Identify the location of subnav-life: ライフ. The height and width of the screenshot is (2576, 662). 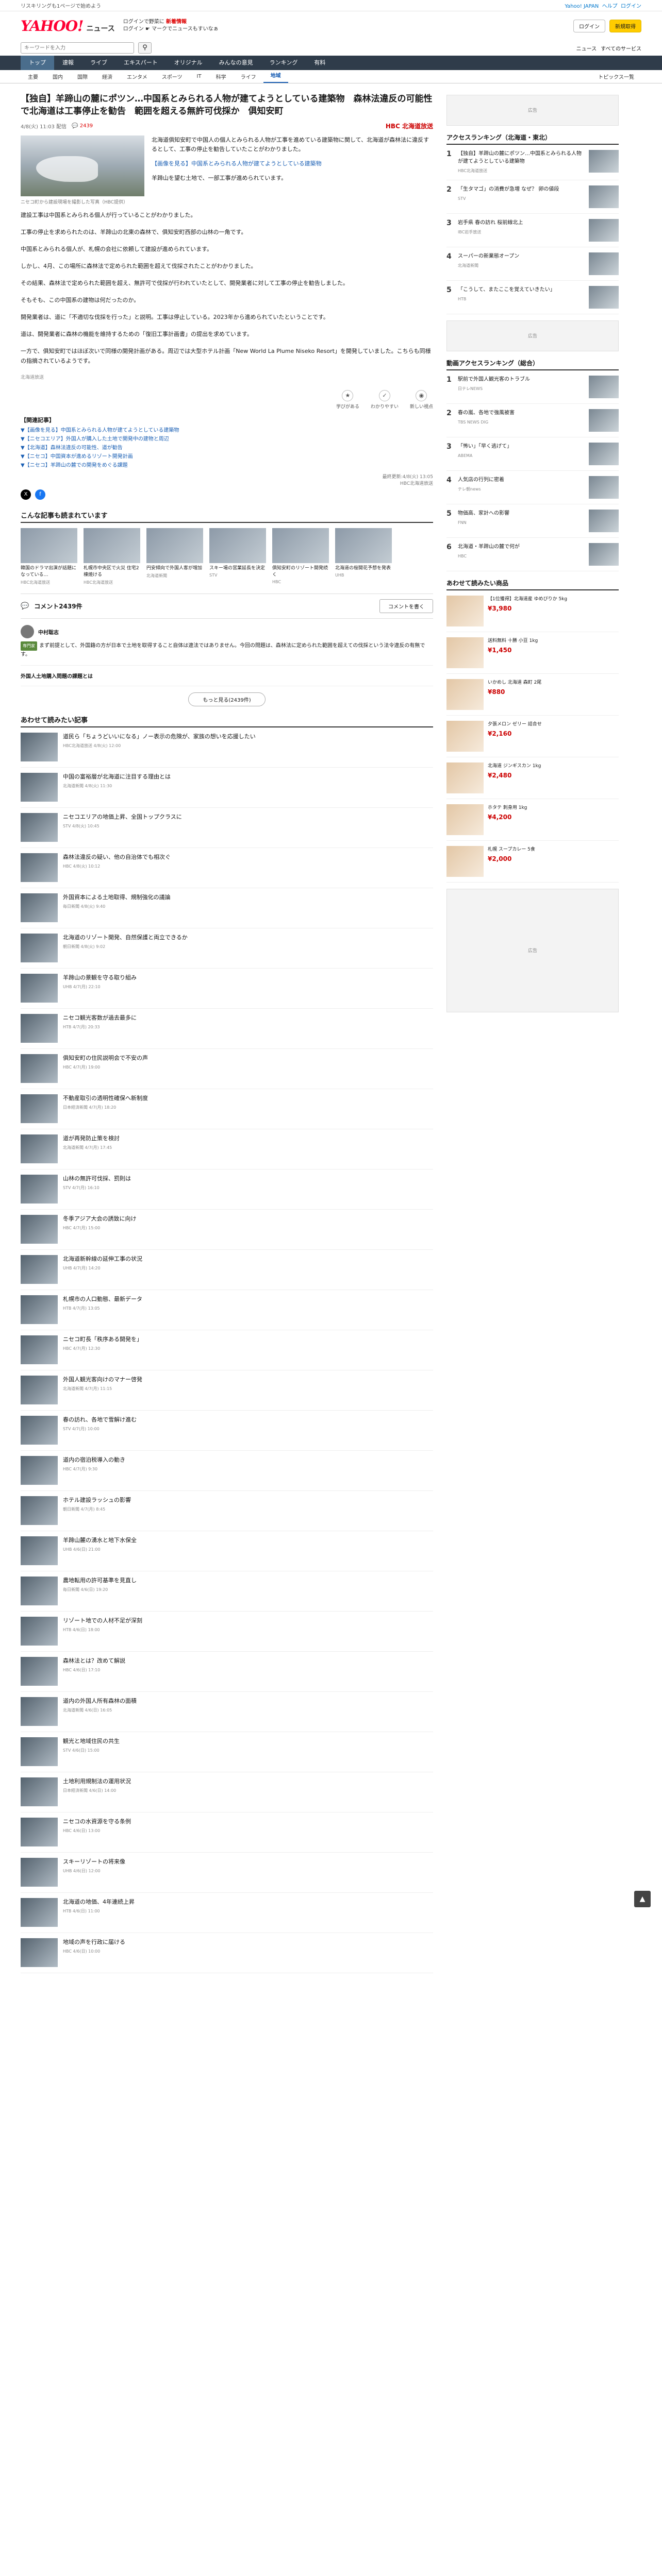
(249, 76).